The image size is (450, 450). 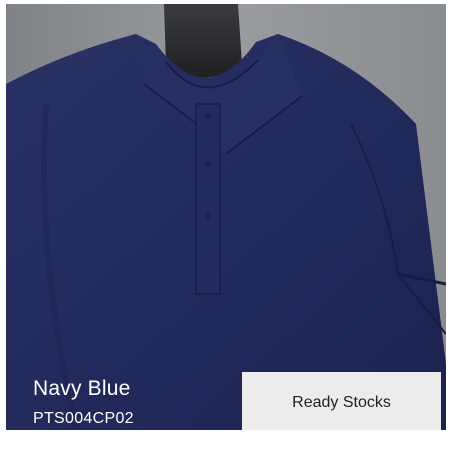 What do you see at coordinates (82, 388) in the screenshot?
I see `product-color-name: Navy Blue` at bounding box center [82, 388].